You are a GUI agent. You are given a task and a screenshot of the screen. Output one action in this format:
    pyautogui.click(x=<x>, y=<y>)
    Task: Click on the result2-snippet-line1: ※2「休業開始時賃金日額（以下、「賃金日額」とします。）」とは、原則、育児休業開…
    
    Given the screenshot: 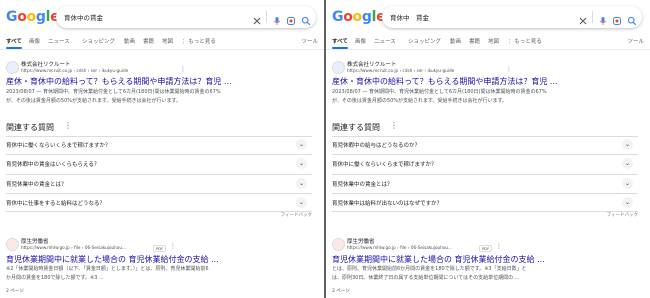 What is the action you would take?
    pyautogui.click(x=107, y=269)
    